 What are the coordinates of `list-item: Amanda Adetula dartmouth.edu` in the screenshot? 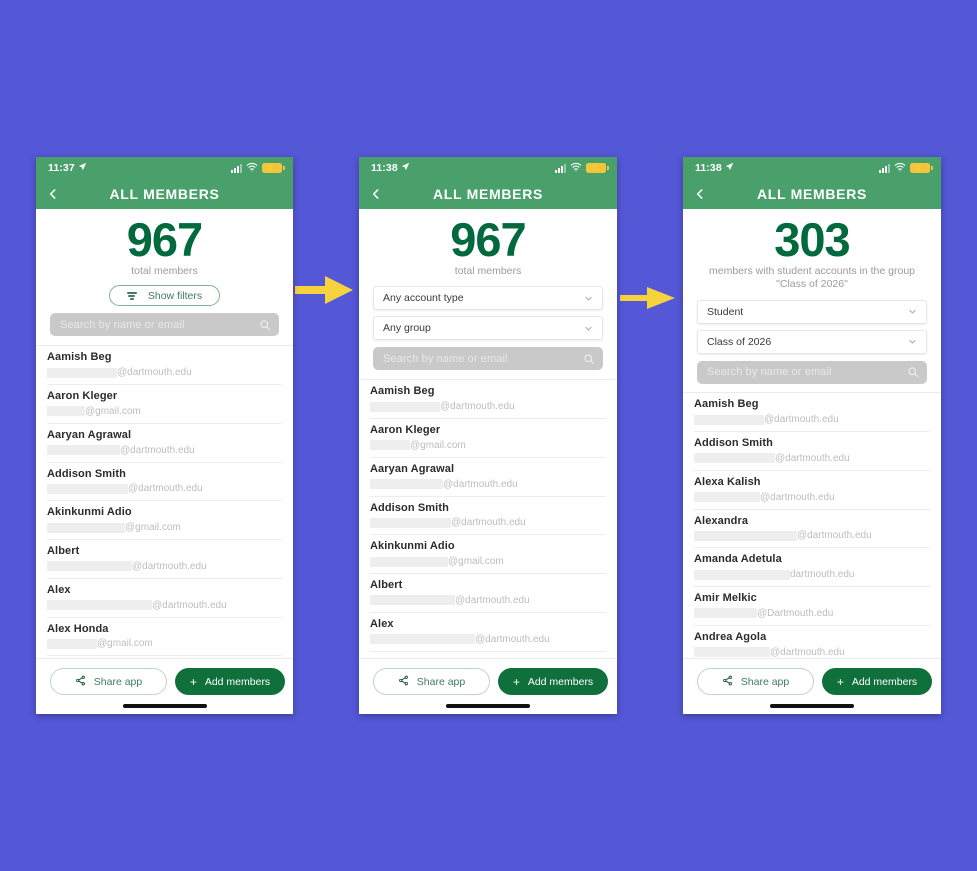 It's located at (812, 568).